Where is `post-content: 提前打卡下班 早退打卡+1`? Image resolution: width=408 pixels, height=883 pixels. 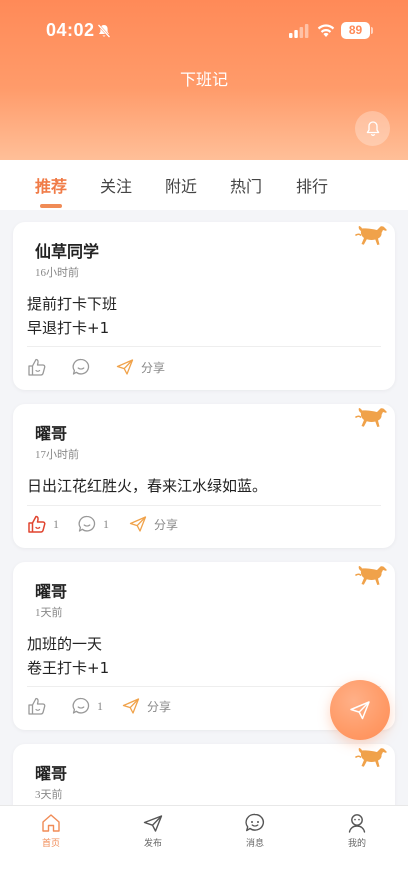 post-content: 提前打卡下班 早退打卡+1 is located at coordinates (72, 316).